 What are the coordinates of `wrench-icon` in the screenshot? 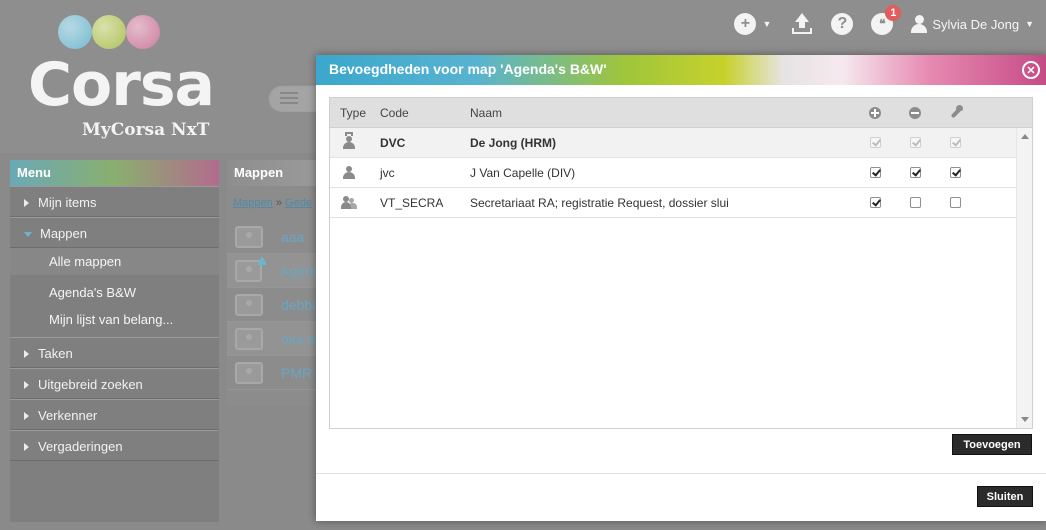 It's located at (956, 112).